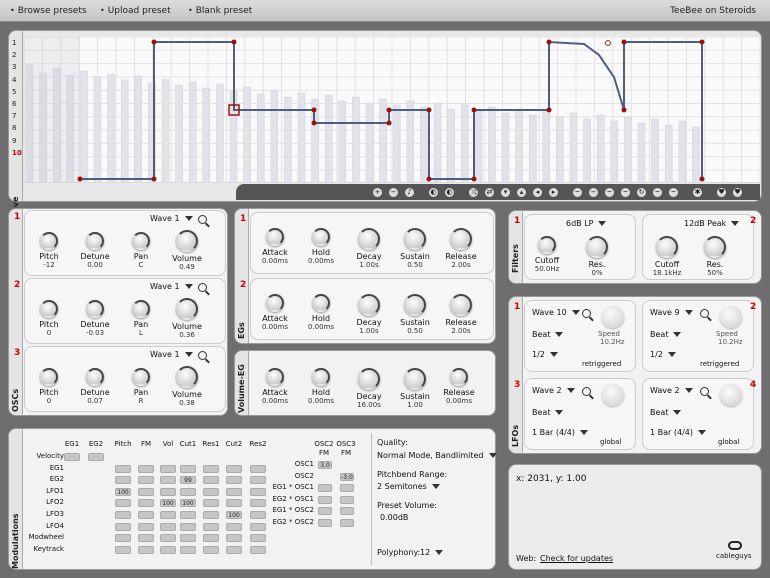  I want to click on lfo-mode-select: Beat, so click(548, 334).